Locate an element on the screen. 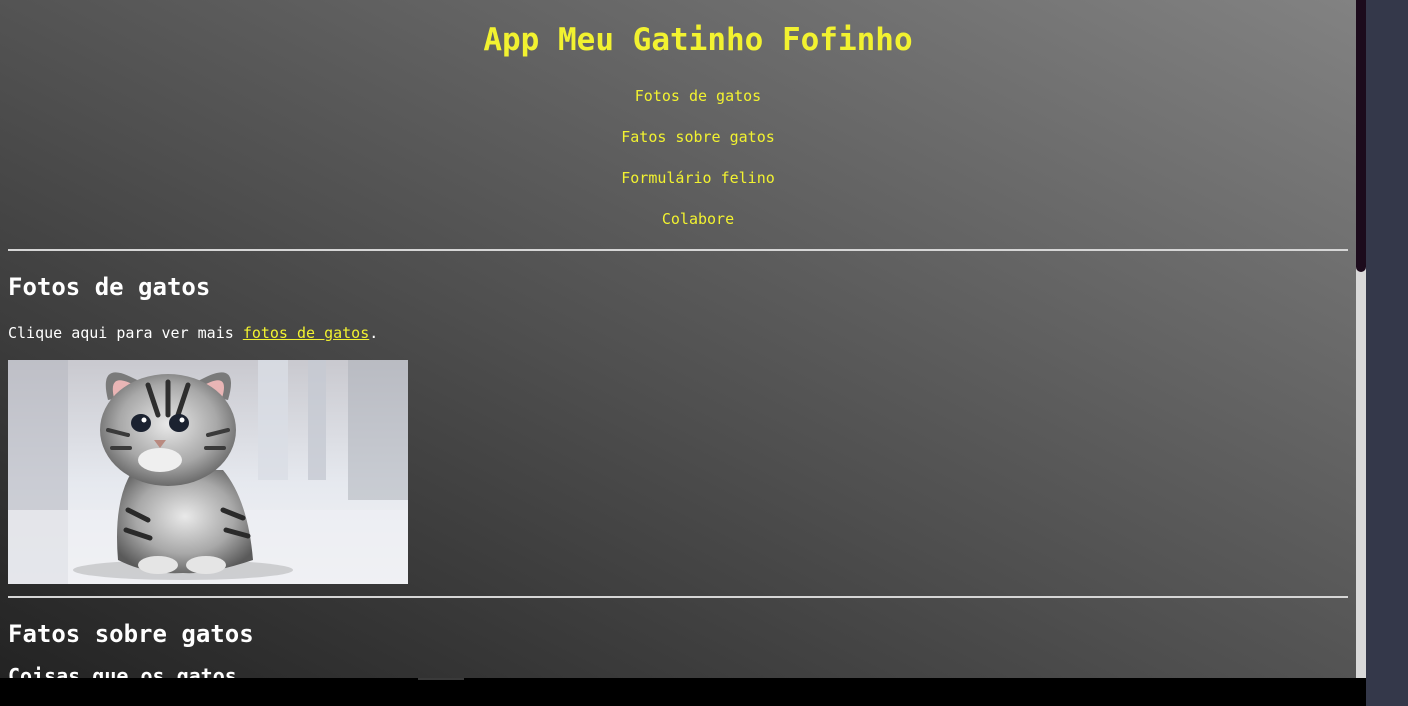  section-title-fotos: Fotos de gatos is located at coordinates (109, 287).